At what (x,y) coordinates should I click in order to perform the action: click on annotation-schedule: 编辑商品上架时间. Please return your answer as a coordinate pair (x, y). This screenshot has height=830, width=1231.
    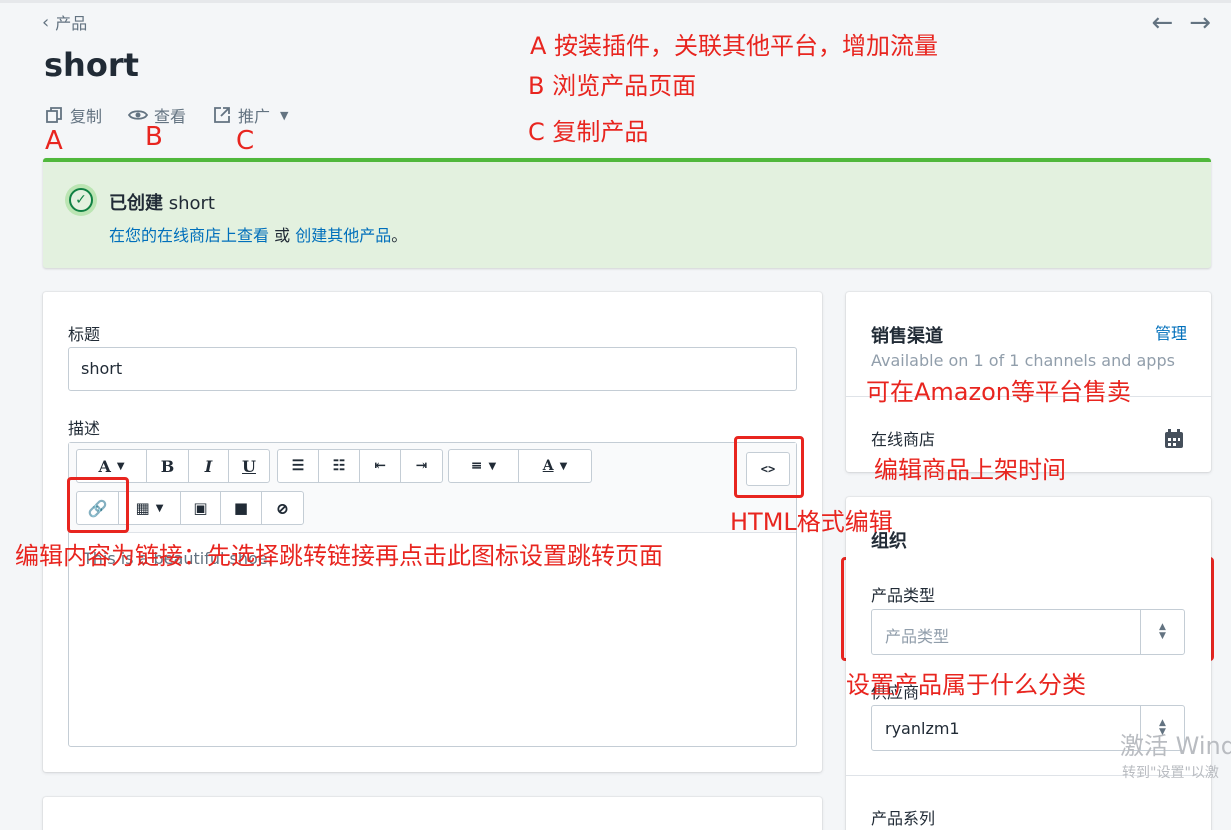
    Looking at the image, I should click on (970, 470).